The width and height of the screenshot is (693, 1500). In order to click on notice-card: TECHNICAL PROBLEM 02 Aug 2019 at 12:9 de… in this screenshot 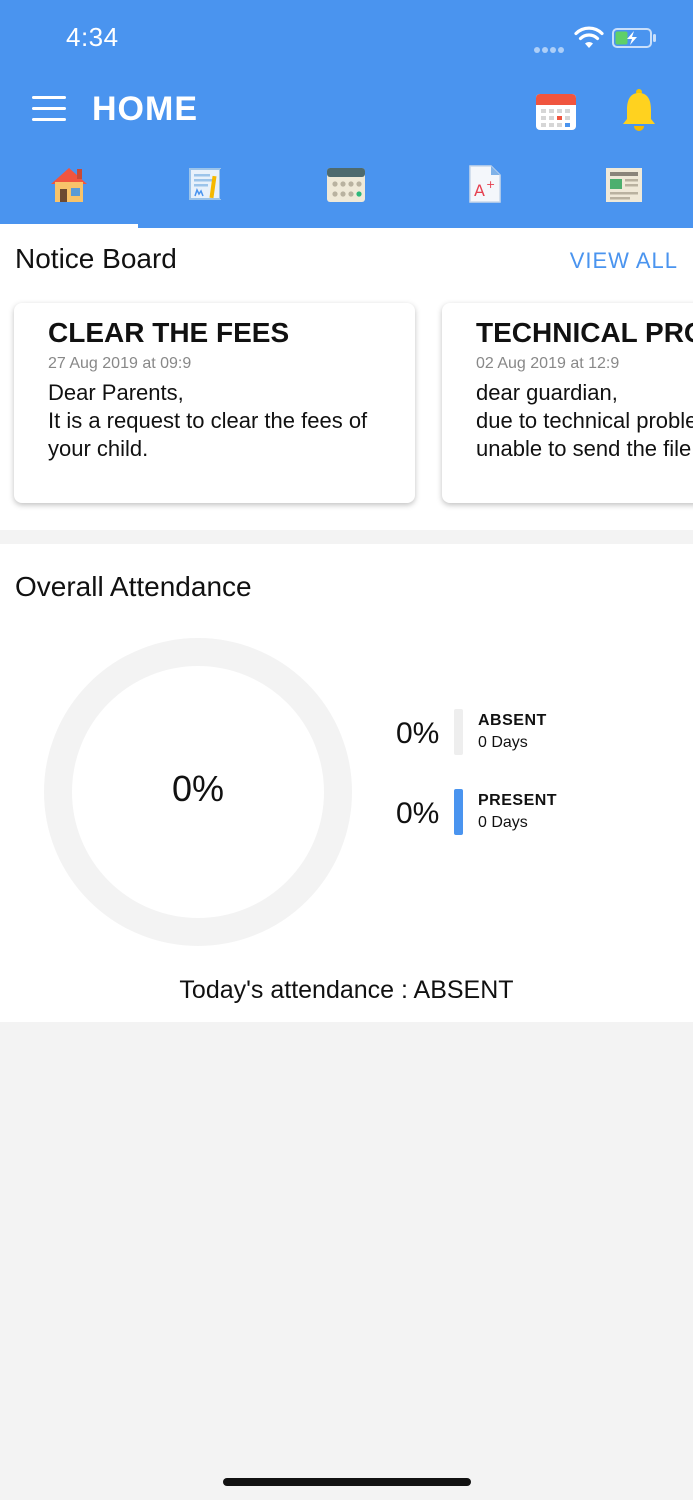, I will do `click(567, 403)`.